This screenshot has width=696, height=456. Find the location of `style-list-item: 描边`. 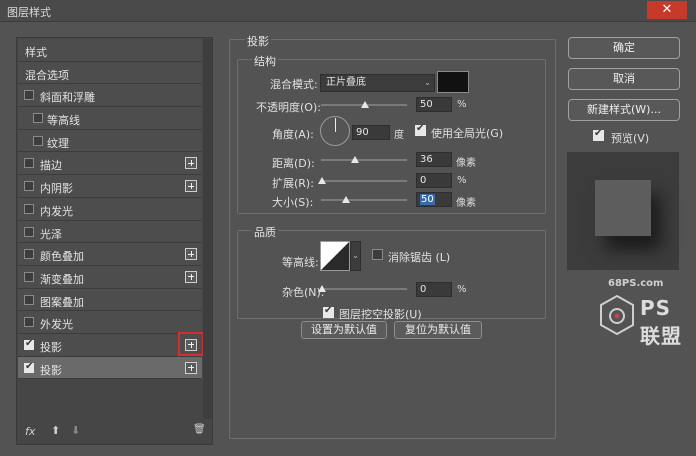

style-list-item: 描边 is located at coordinates (110, 164).